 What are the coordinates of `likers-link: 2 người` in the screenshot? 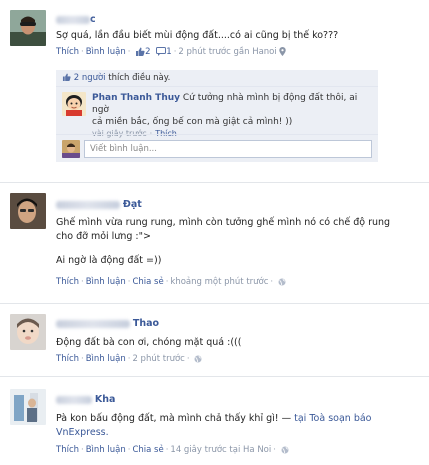 It's located at (90, 78).